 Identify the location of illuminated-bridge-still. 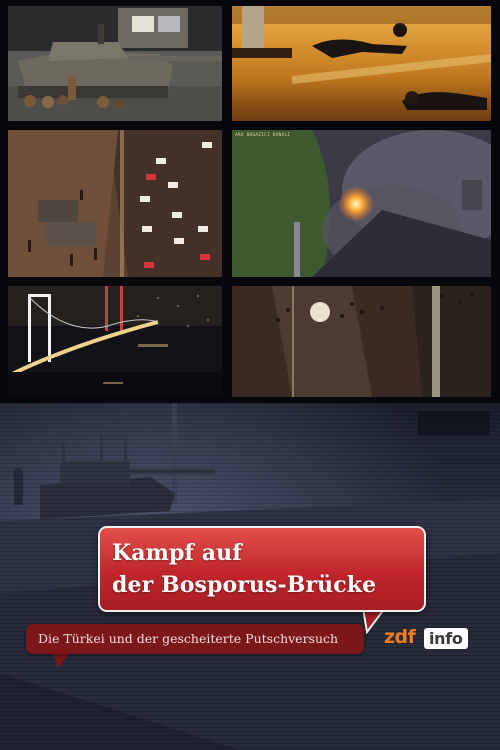
(115, 341).